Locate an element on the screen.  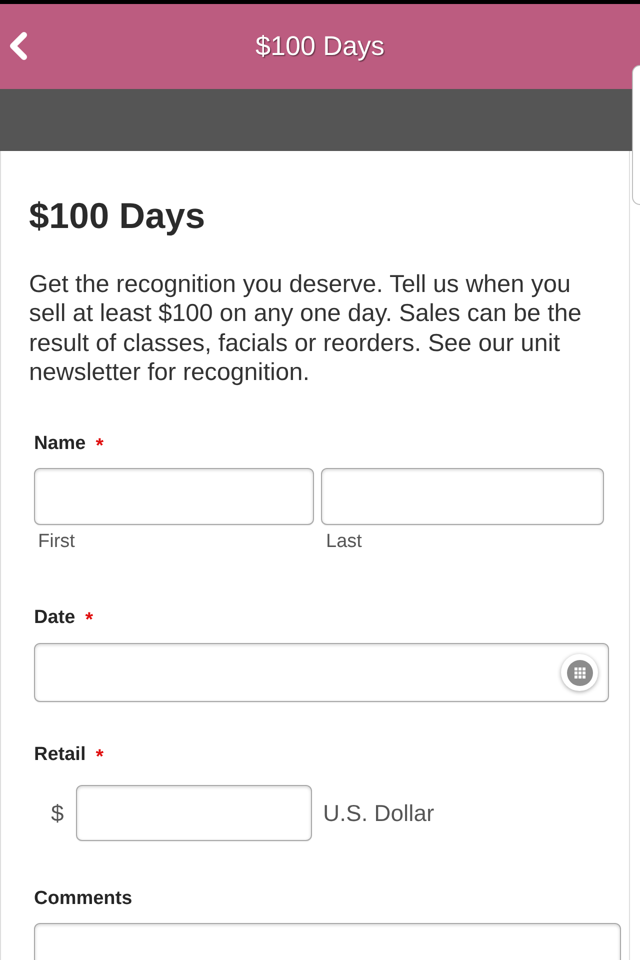
field-label: Date is located at coordinates (55, 618).